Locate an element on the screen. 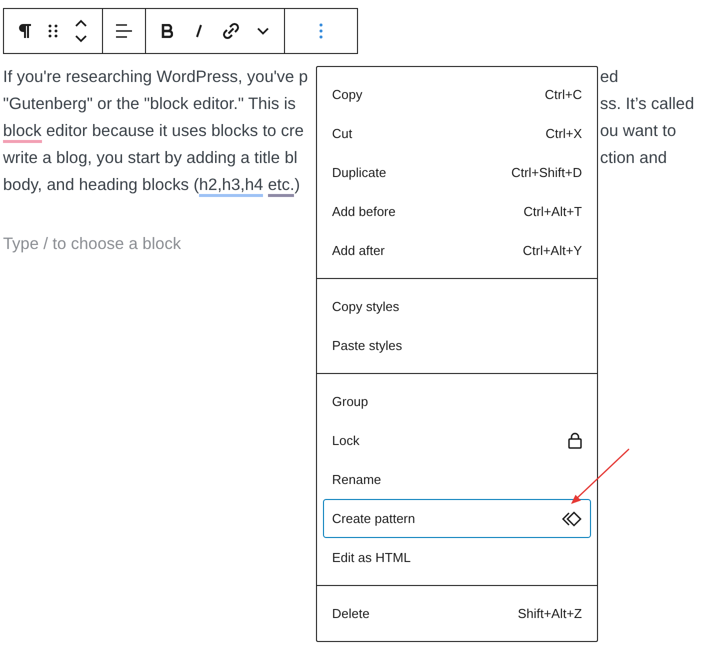  lock-icon is located at coordinates (575, 440).